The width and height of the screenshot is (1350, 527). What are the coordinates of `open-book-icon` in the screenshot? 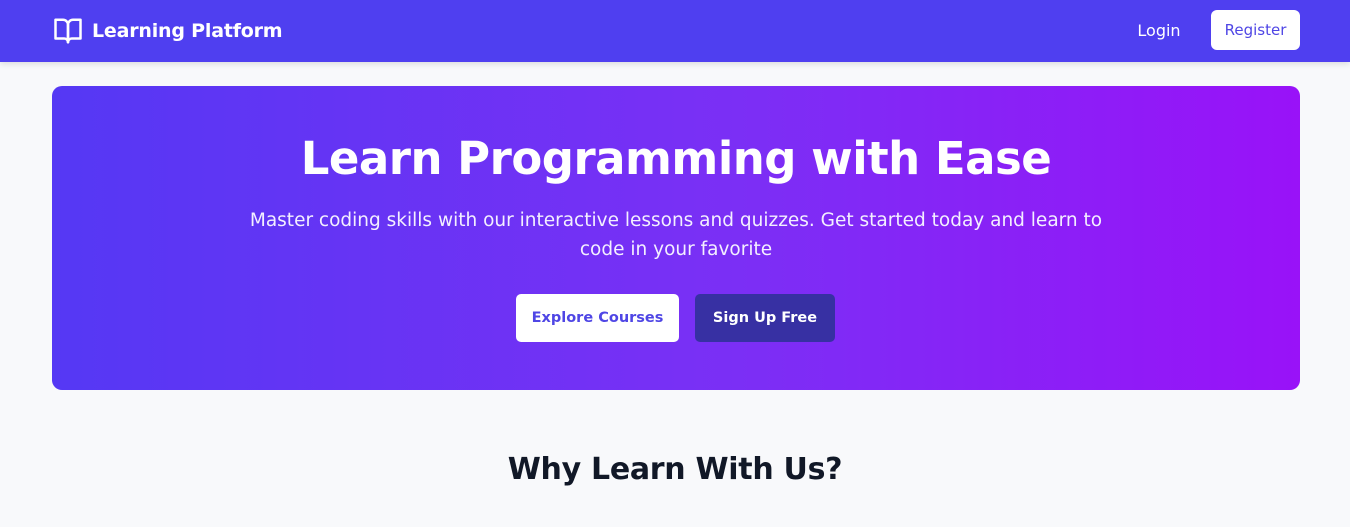 It's located at (68, 31).